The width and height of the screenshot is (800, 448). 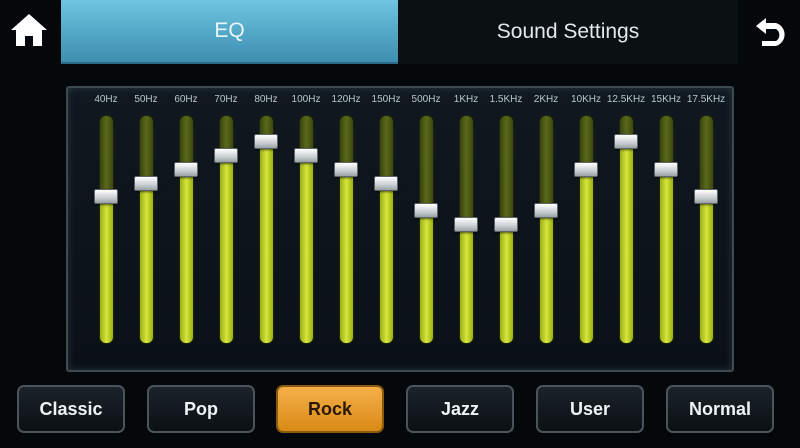 I want to click on eq-band-slider: 60Hz, so click(x=186, y=229).